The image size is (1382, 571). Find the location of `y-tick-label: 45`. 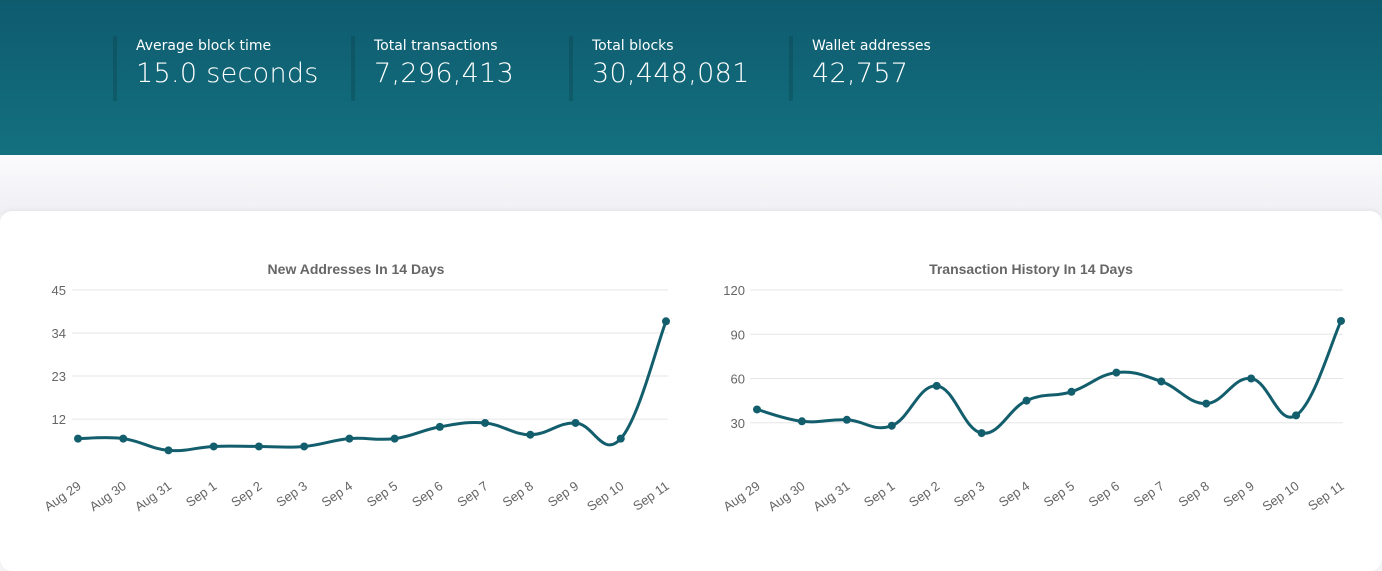

y-tick-label: 45 is located at coordinates (59, 290).